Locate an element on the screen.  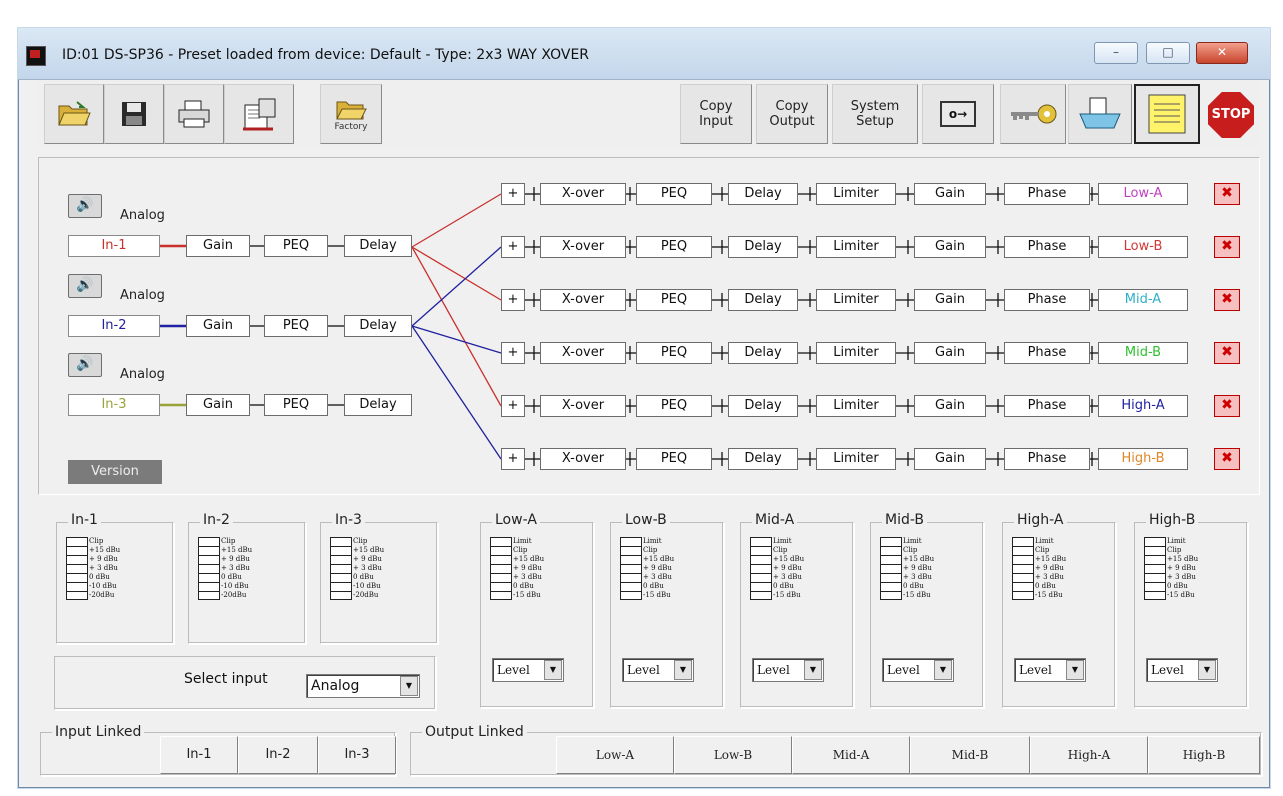
copy-input-button: Copy Input is located at coordinates (716, 114).